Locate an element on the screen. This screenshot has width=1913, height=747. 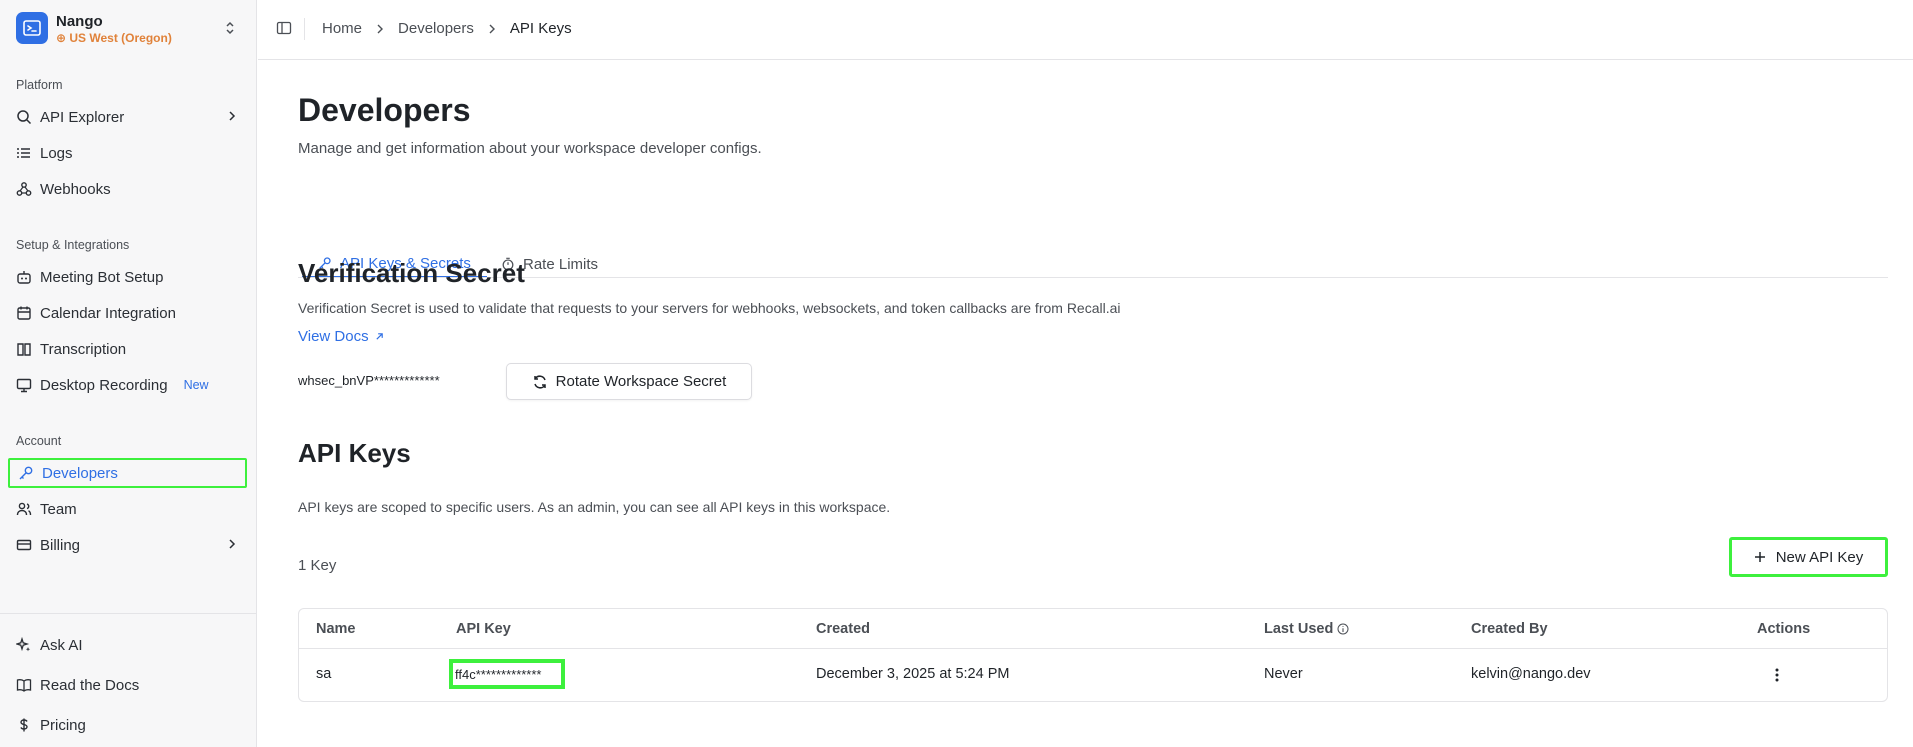
api-keys-title: API Keys is located at coordinates (354, 453).